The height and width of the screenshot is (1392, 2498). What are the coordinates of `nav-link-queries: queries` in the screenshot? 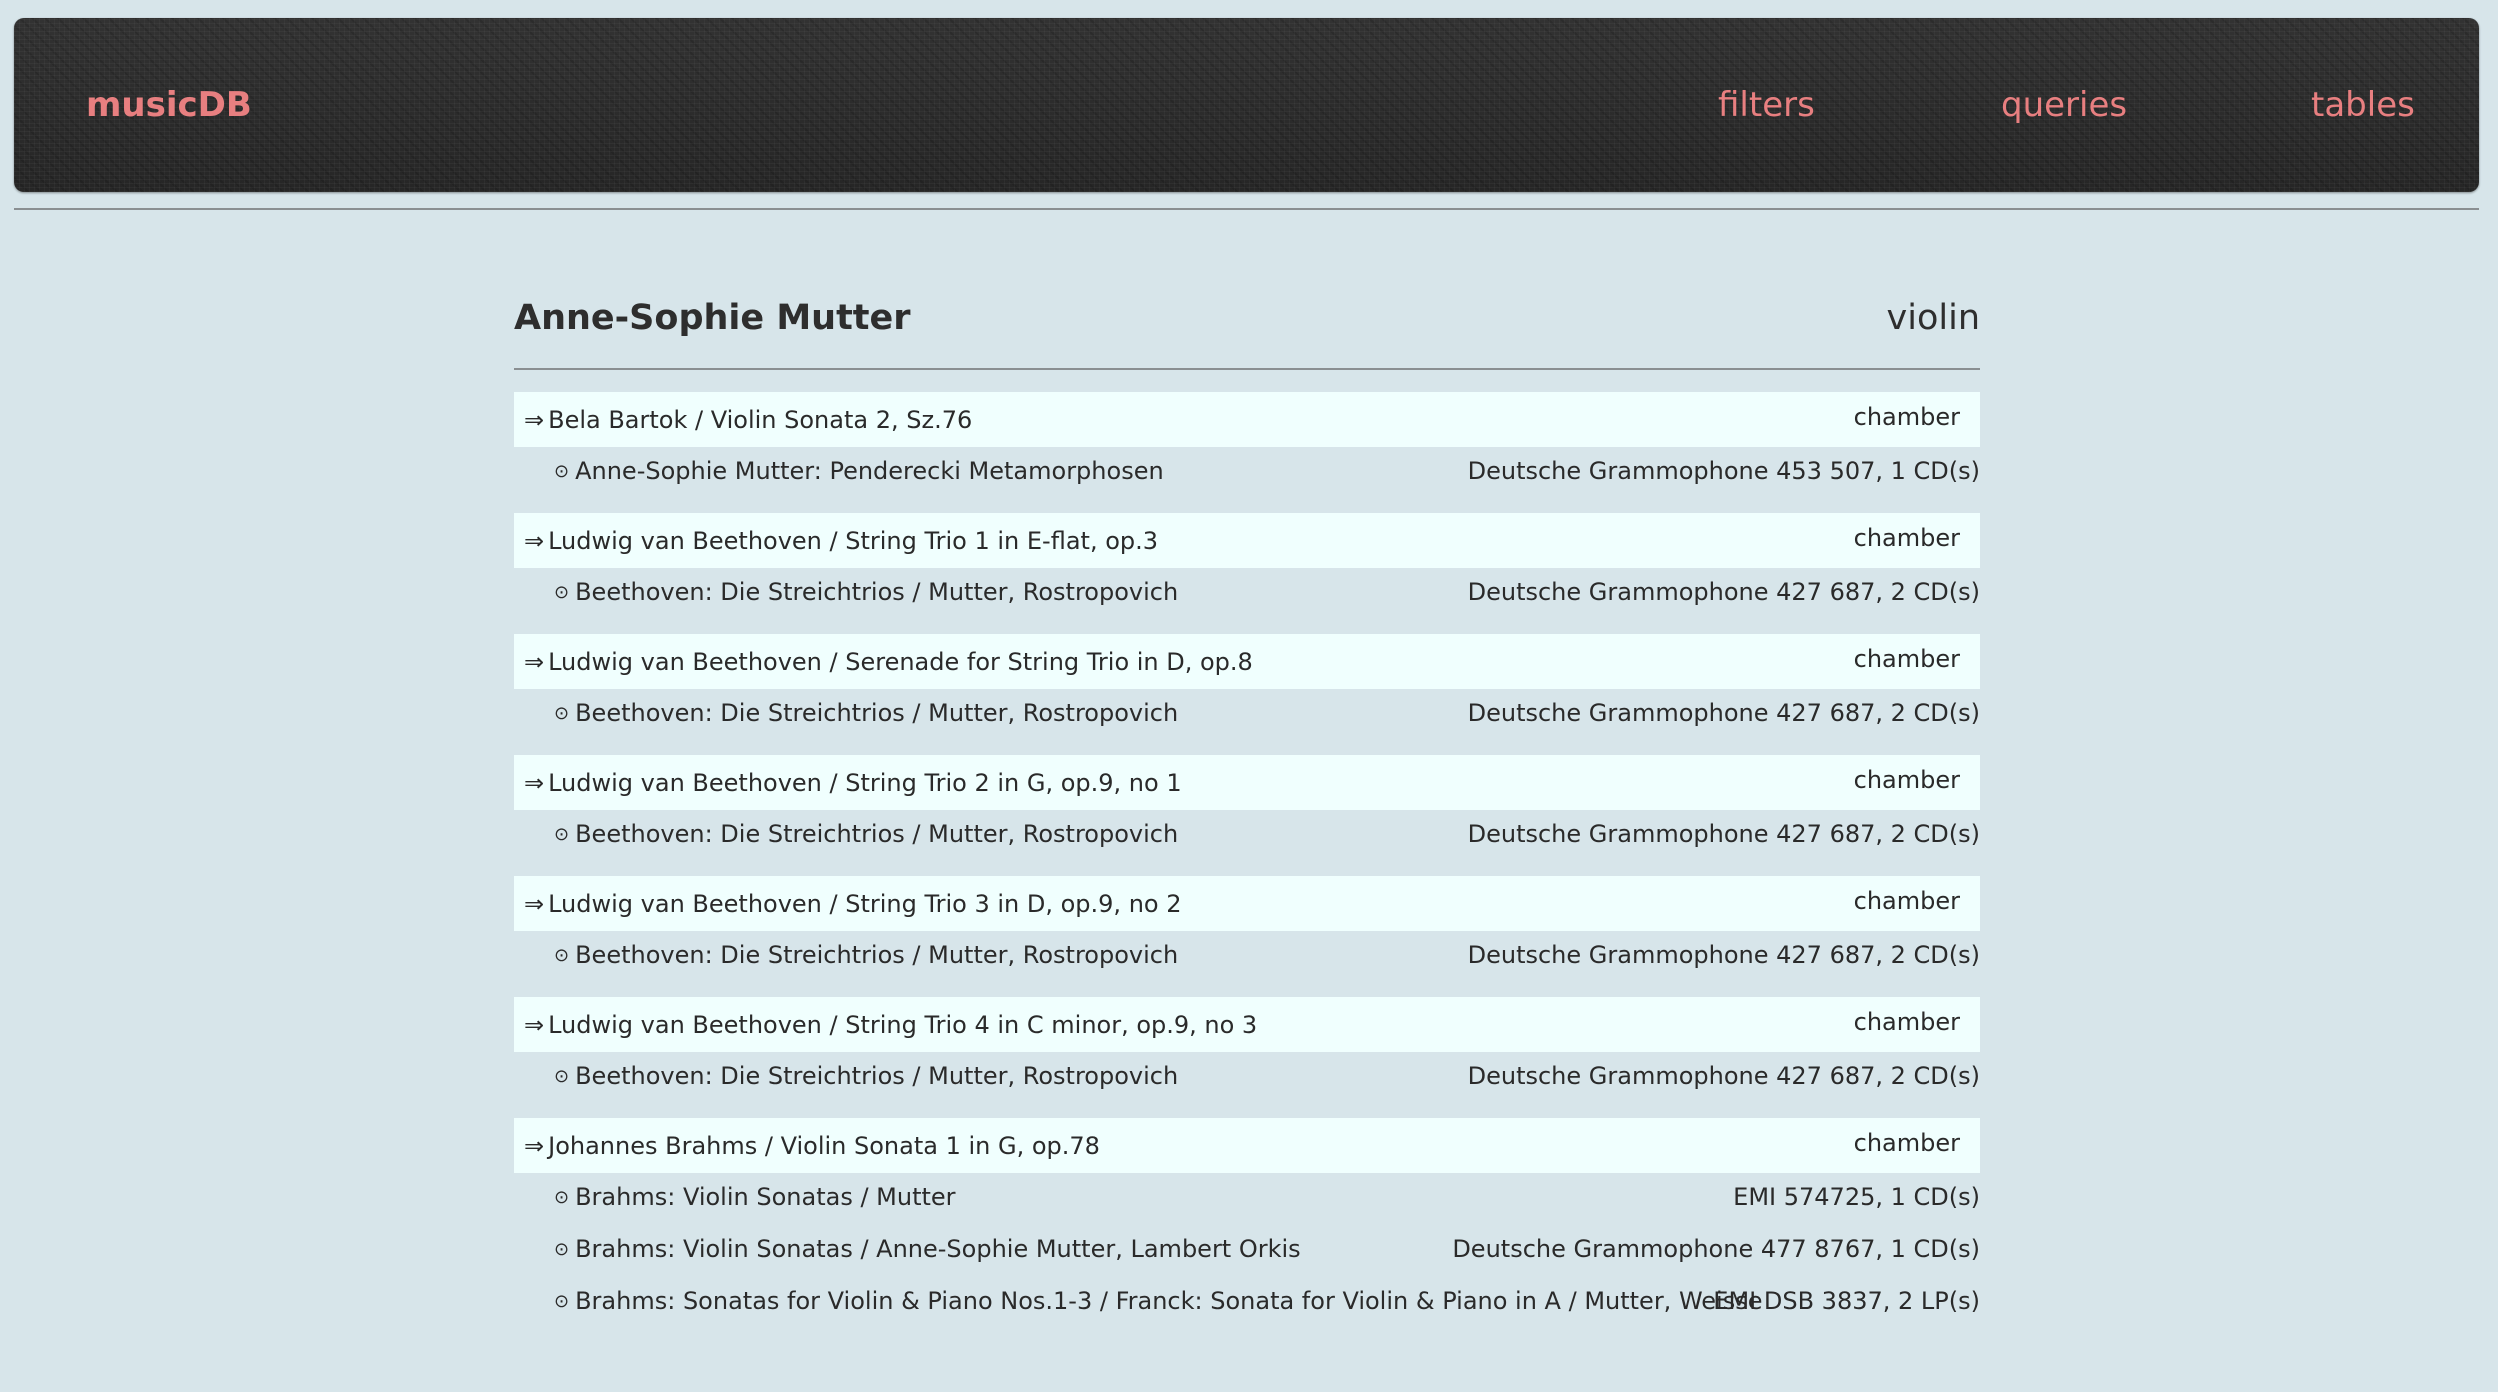 It's located at (2064, 105).